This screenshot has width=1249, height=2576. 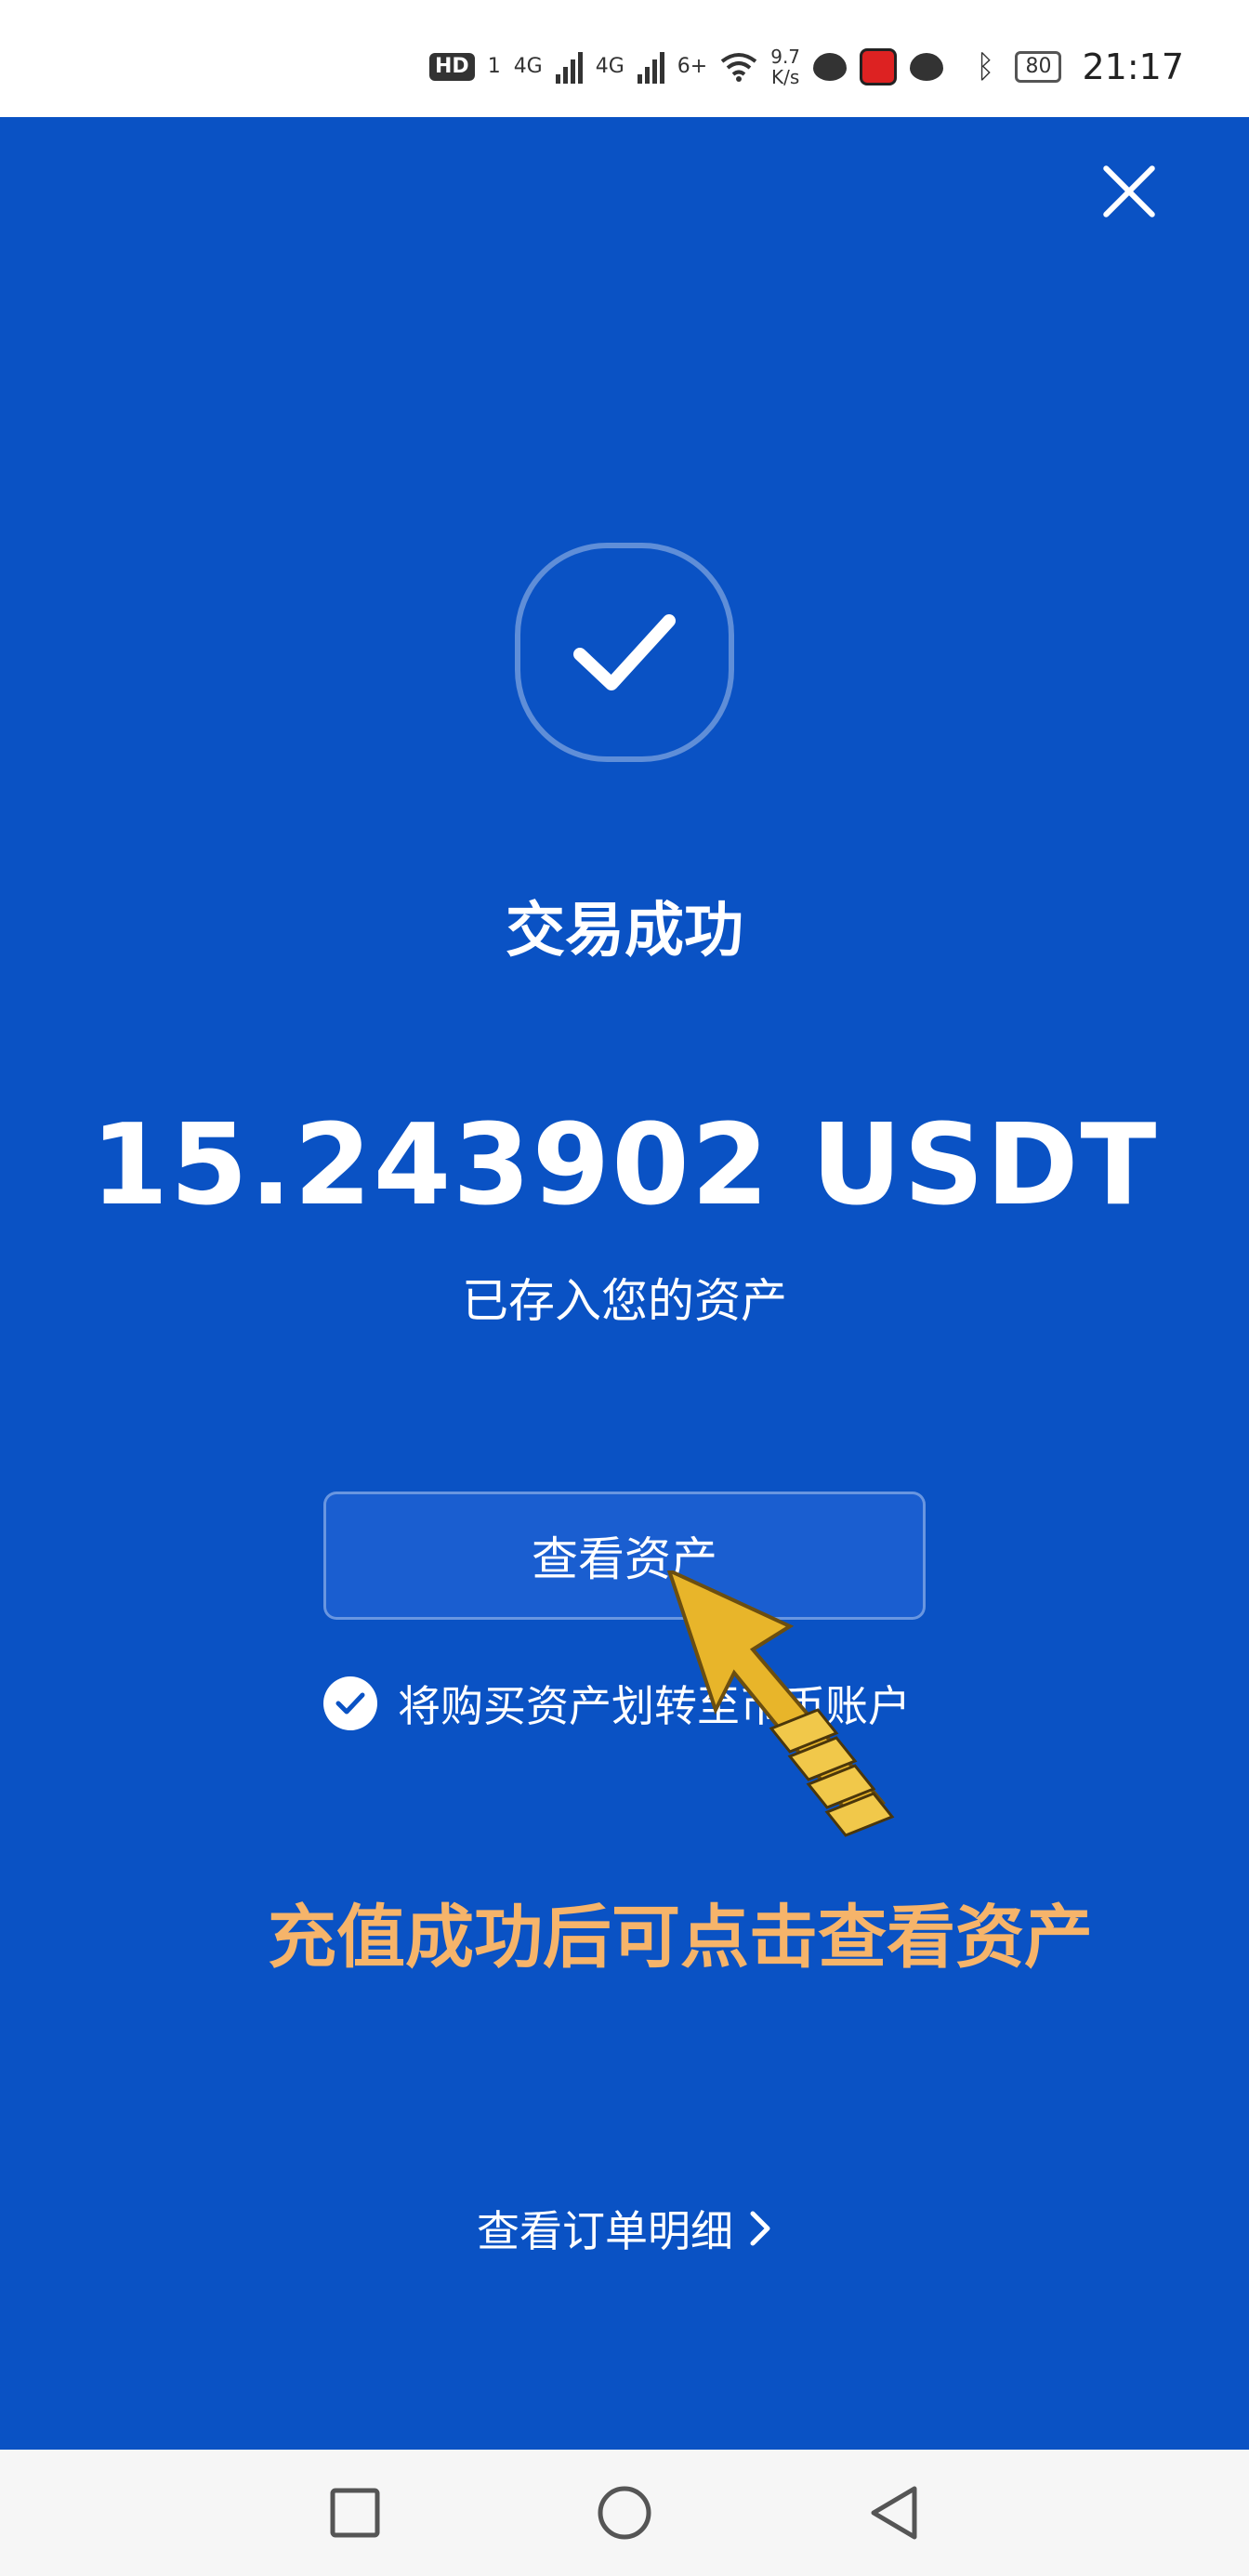 I want to click on wifi-standard: 6+, so click(x=692, y=66).